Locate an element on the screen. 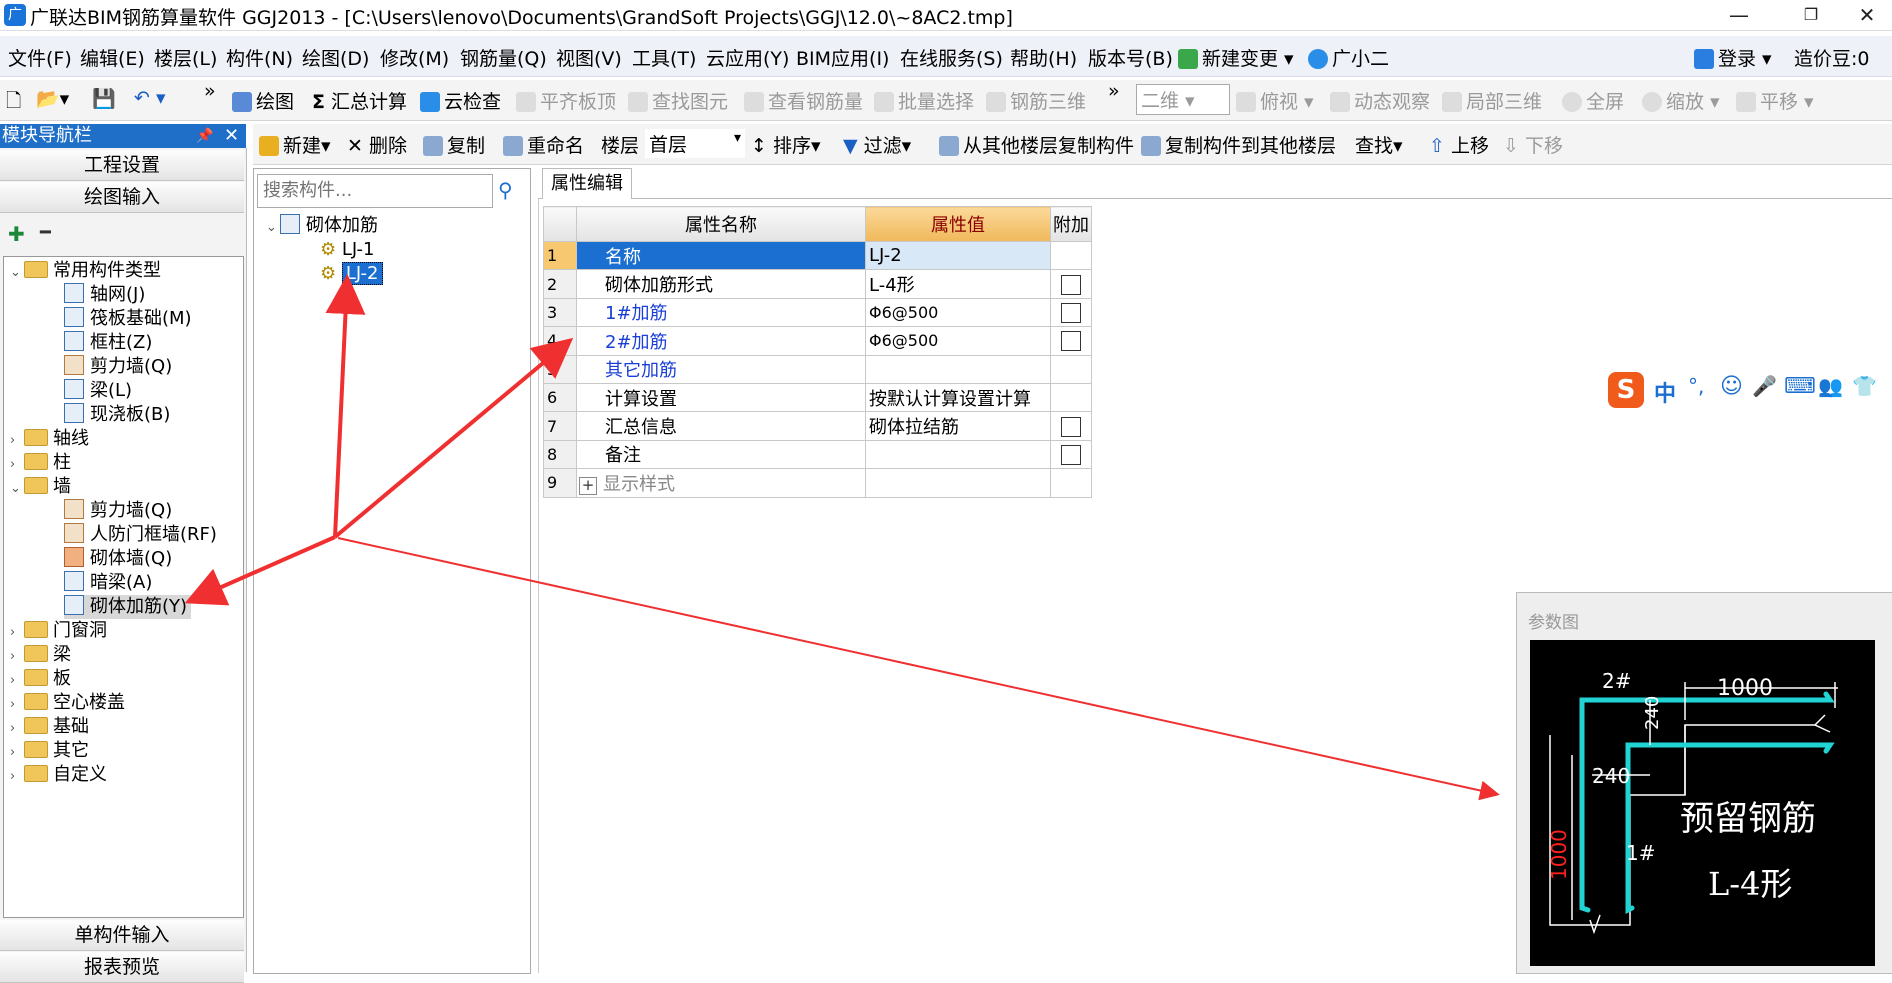 The width and height of the screenshot is (1892, 983). microphone-icon: 🎤 is located at coordinates (1764, 386).